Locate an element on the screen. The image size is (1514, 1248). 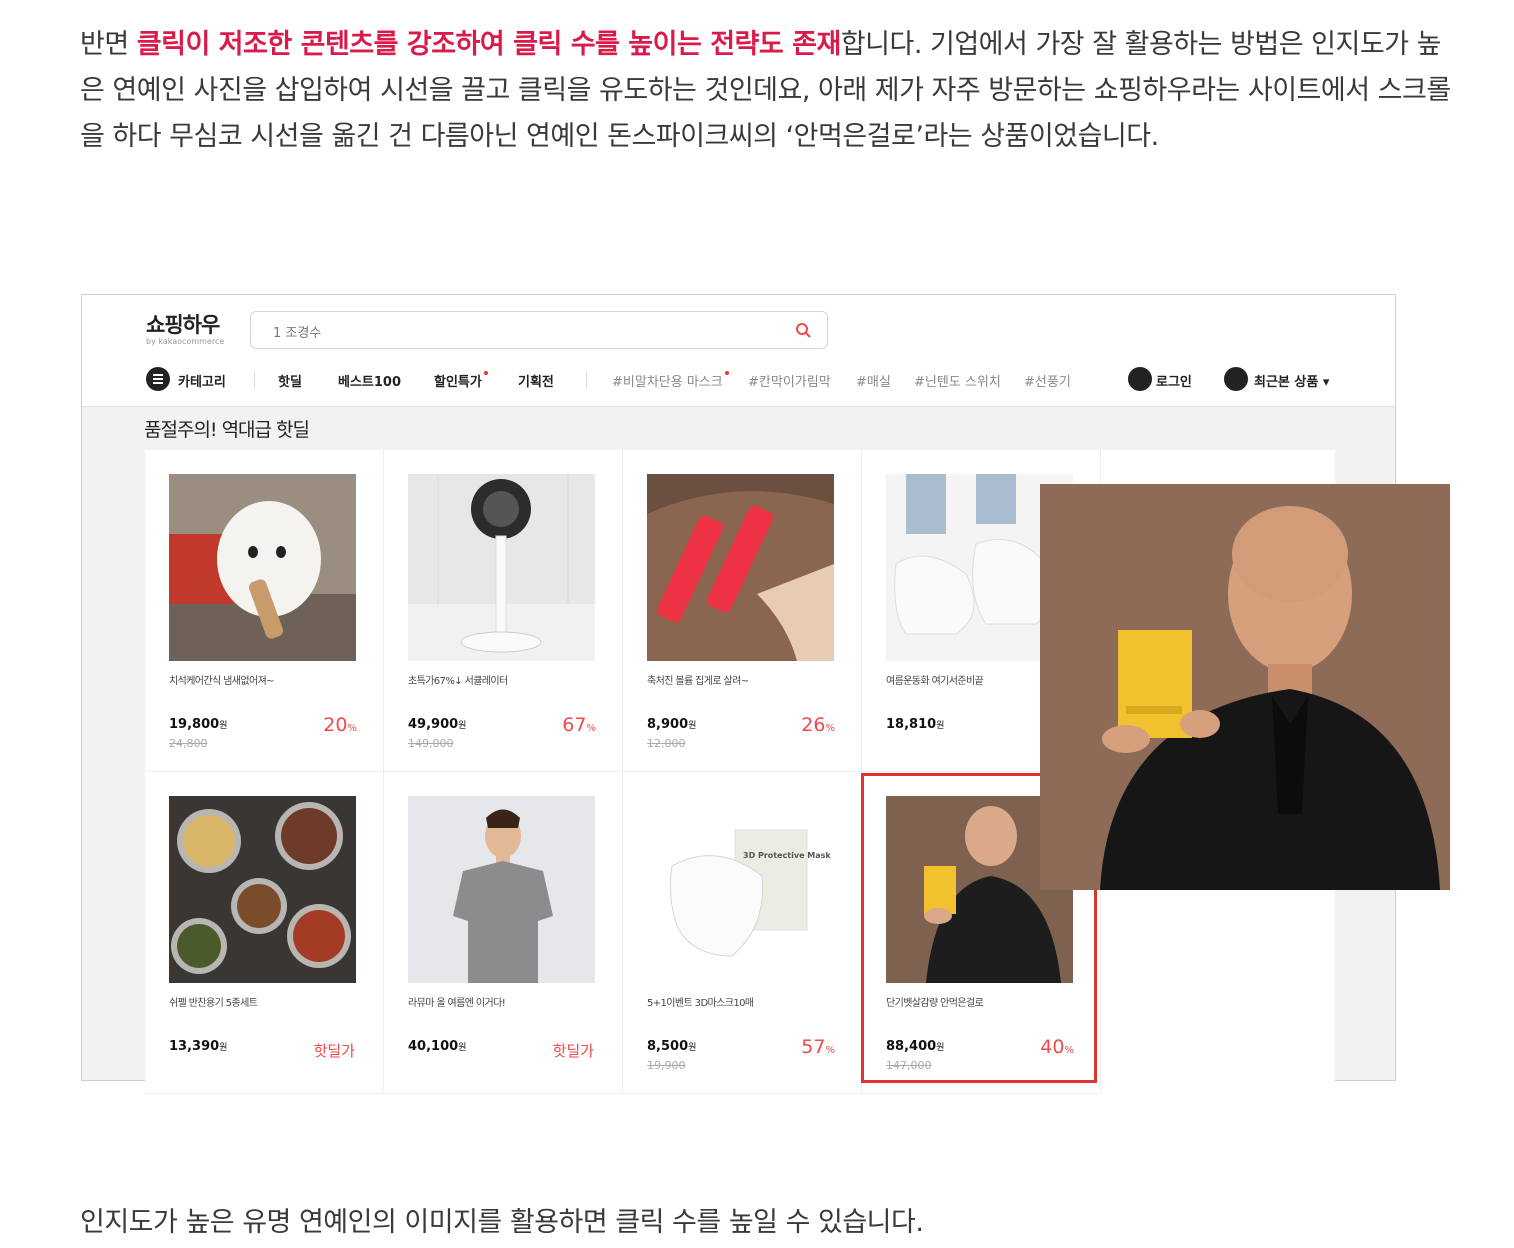
search-icon is located at coordinates (803, 330).